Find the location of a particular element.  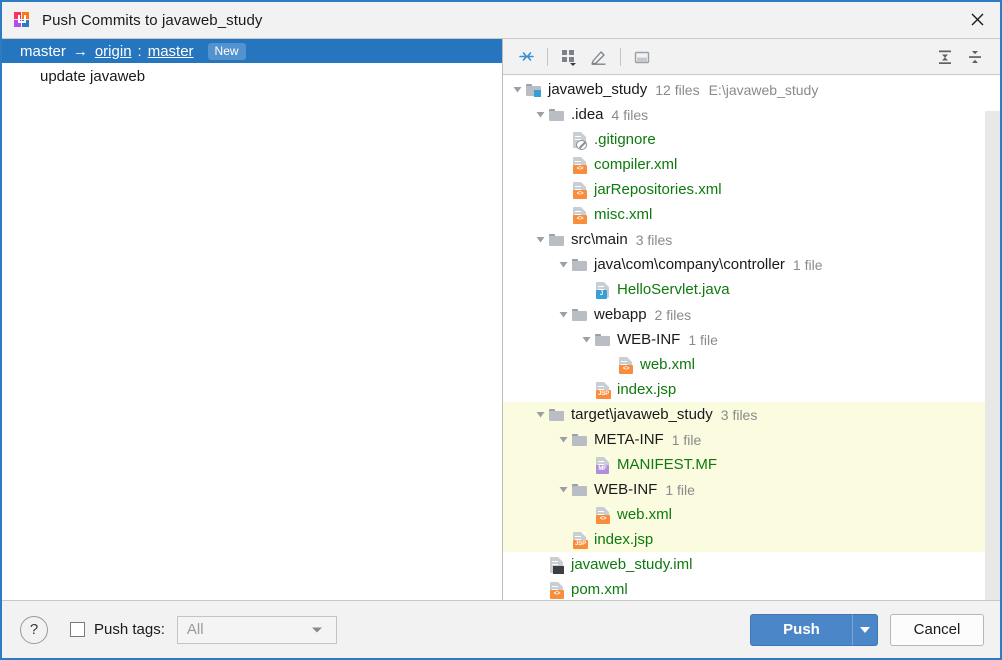

expand-all-icon is located at coordinates (945, 57).